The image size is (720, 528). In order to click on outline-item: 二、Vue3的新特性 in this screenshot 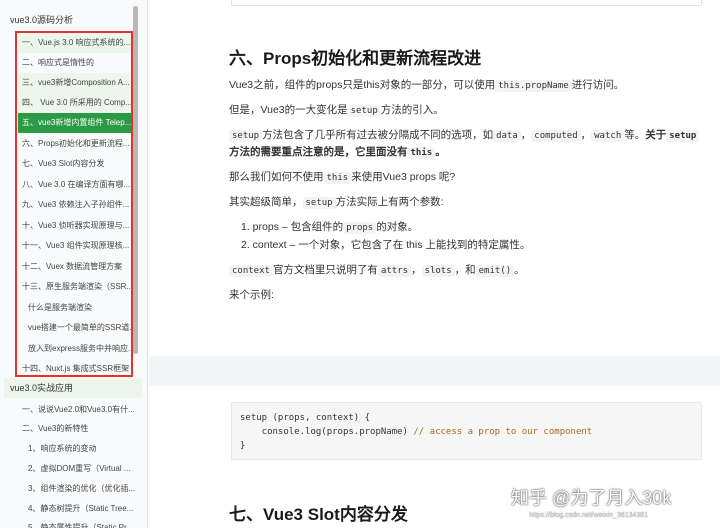, I will do `click(80, 429)`.